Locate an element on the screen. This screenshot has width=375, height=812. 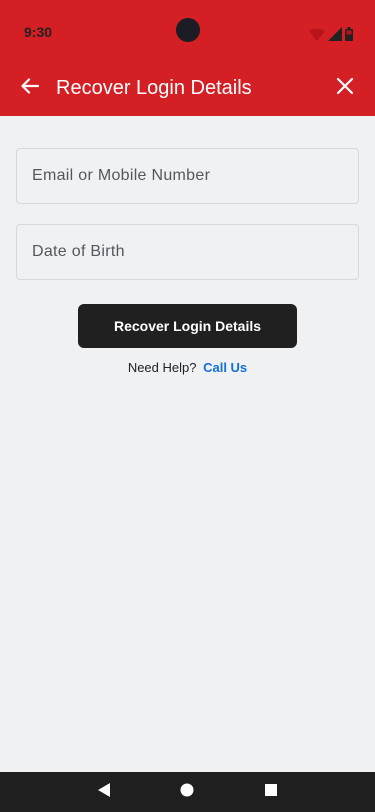
nav-back-button is located at coordinates (104, 792).